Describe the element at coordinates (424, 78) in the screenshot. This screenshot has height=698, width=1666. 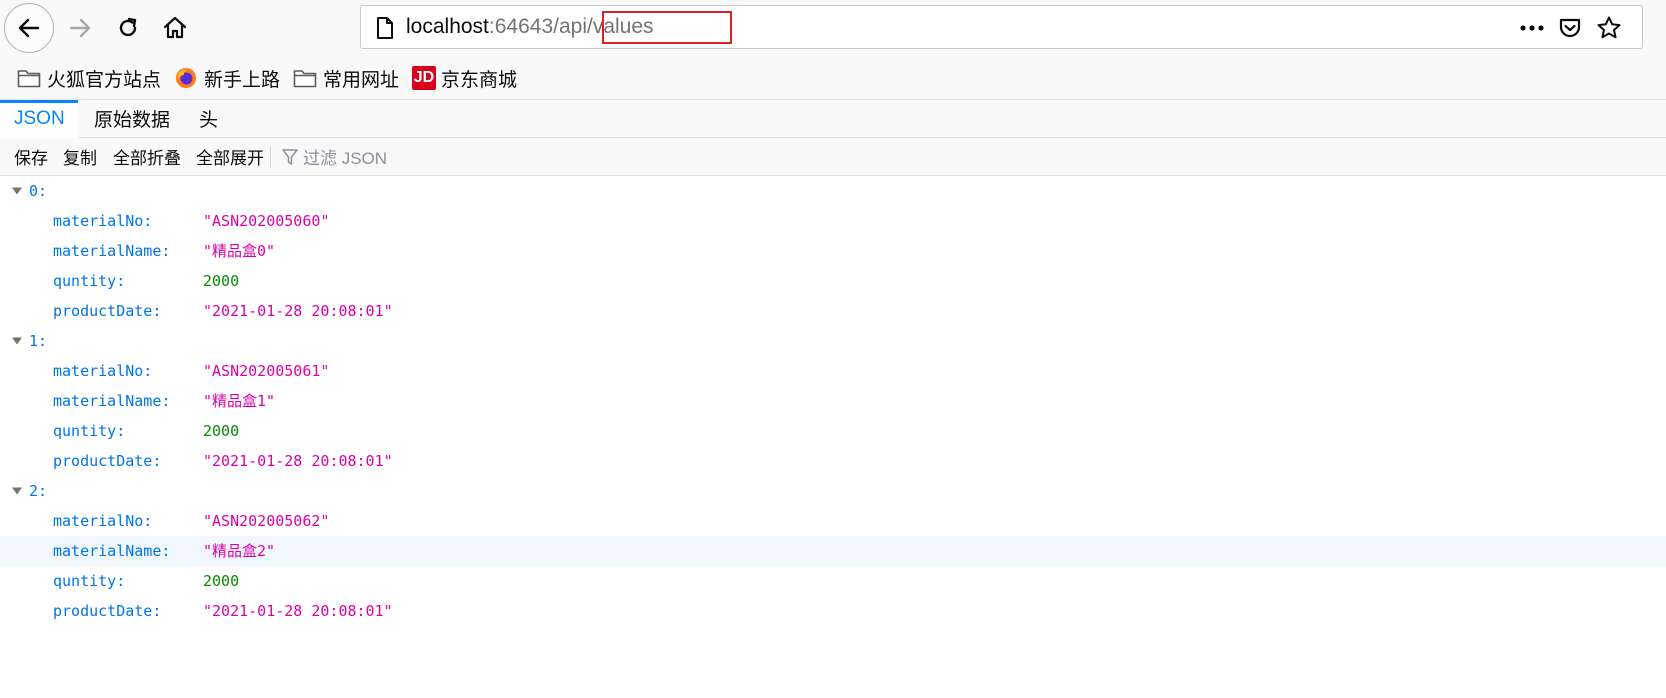
I see `jd-logo-icon: JD` at that location.